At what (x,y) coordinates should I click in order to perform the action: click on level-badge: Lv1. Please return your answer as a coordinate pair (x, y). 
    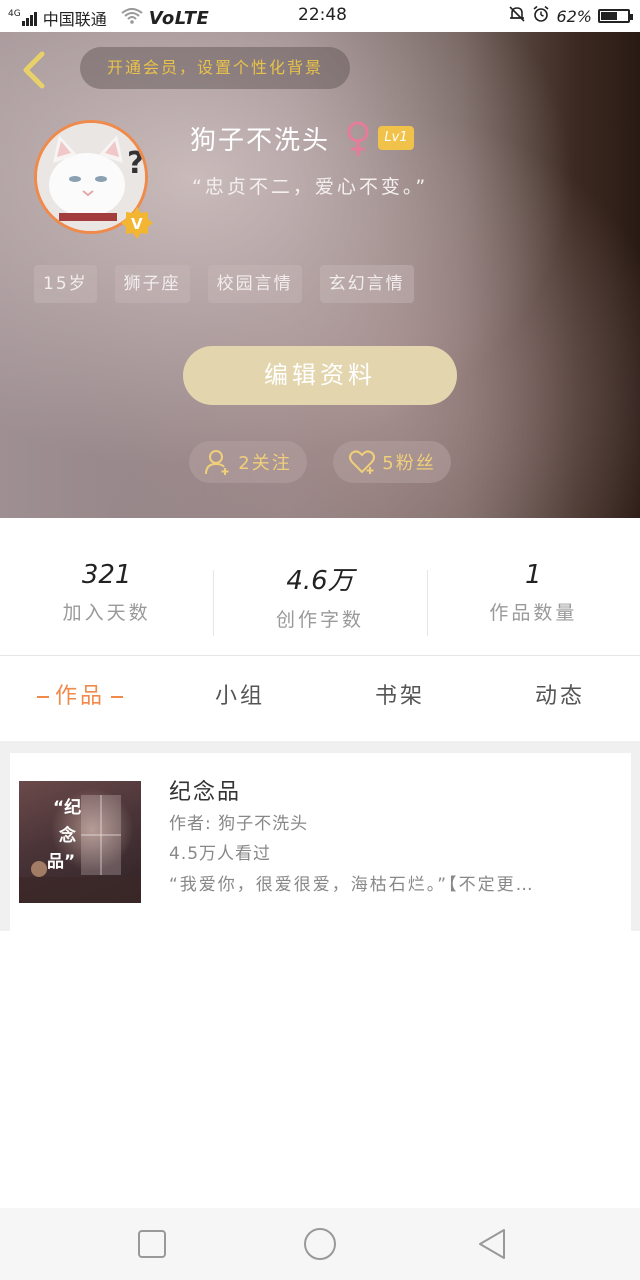
    Looking at the image, I should click on (396, 138).